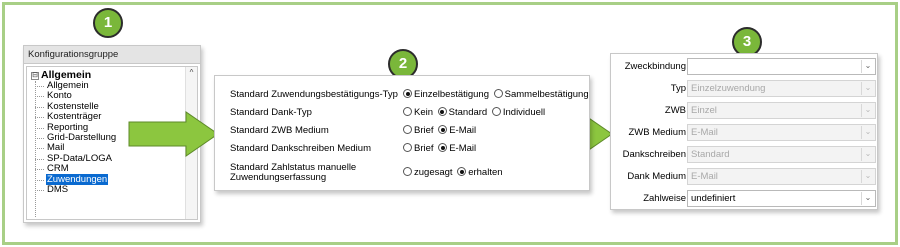 The height and width of the screenshot is (247, 900). I want to click on radio-option: Standard, so click(462, 113).